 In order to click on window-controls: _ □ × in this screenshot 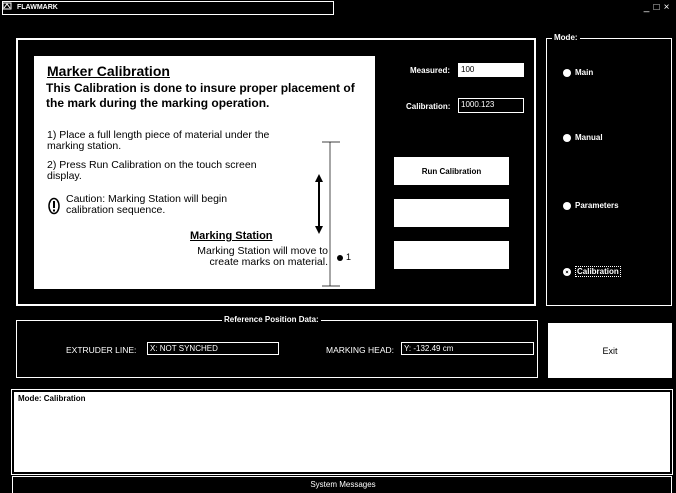, I will do `click(657, 8)`.